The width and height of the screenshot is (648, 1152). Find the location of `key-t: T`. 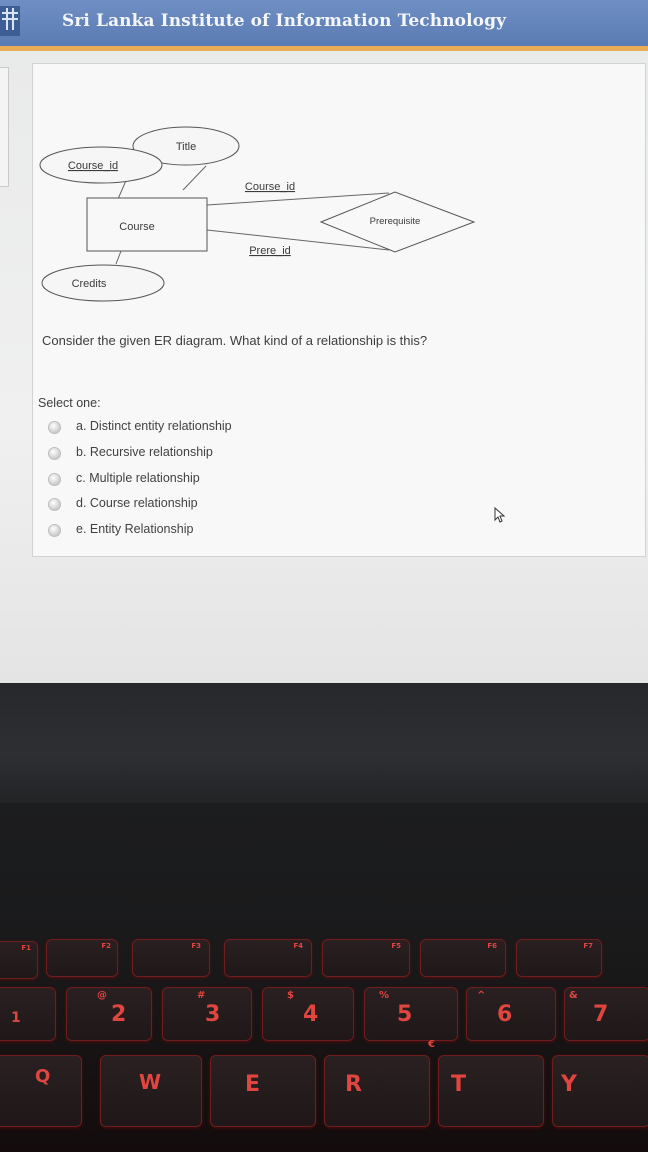

key-t: T is located at coordinates (491, 1091).